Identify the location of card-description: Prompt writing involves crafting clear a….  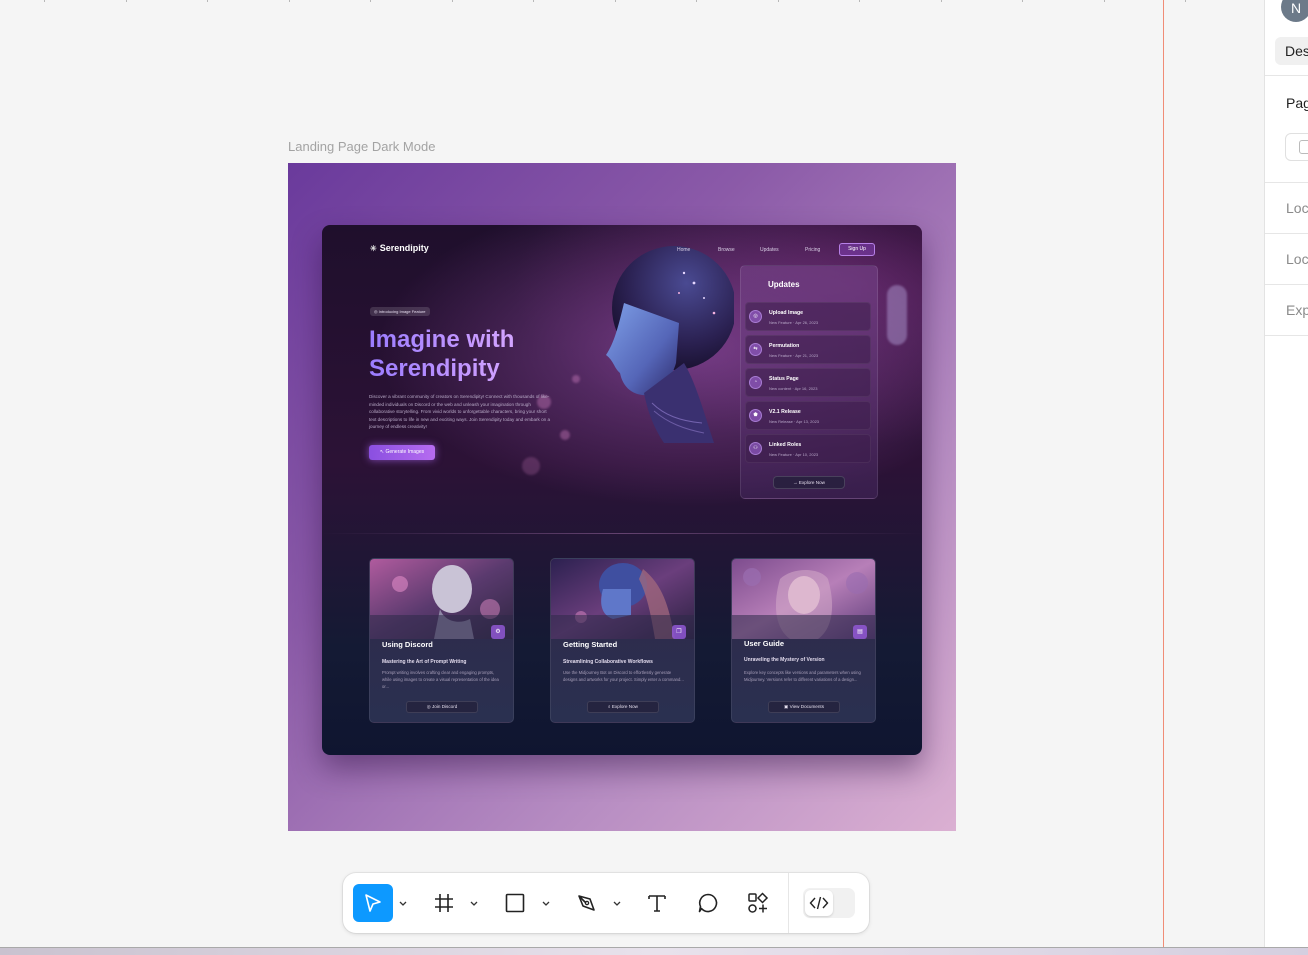
(440, 679).